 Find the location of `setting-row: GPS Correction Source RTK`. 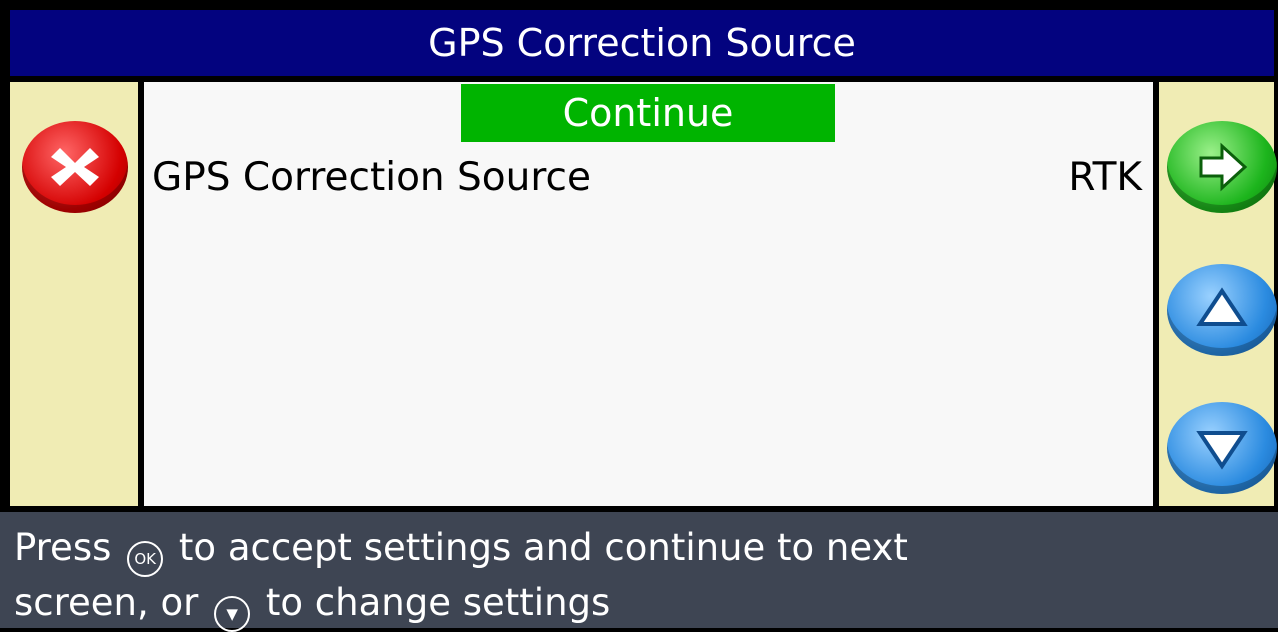

setting-row: GPS Correction Source RTK is located at coordinates (647, 177).